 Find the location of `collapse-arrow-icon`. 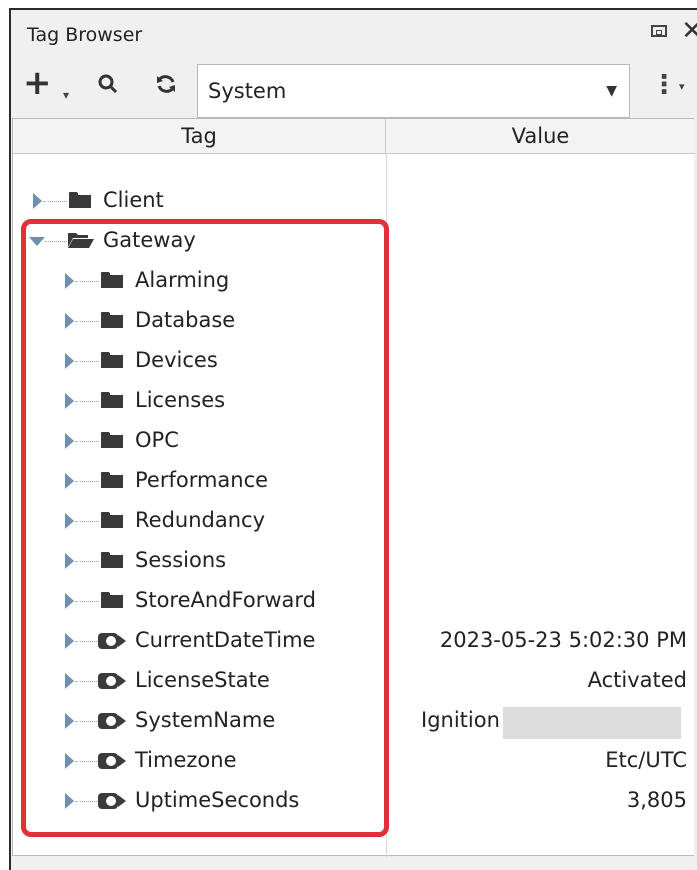

collapse-arrow-icon is located at coordinates (37, 241).